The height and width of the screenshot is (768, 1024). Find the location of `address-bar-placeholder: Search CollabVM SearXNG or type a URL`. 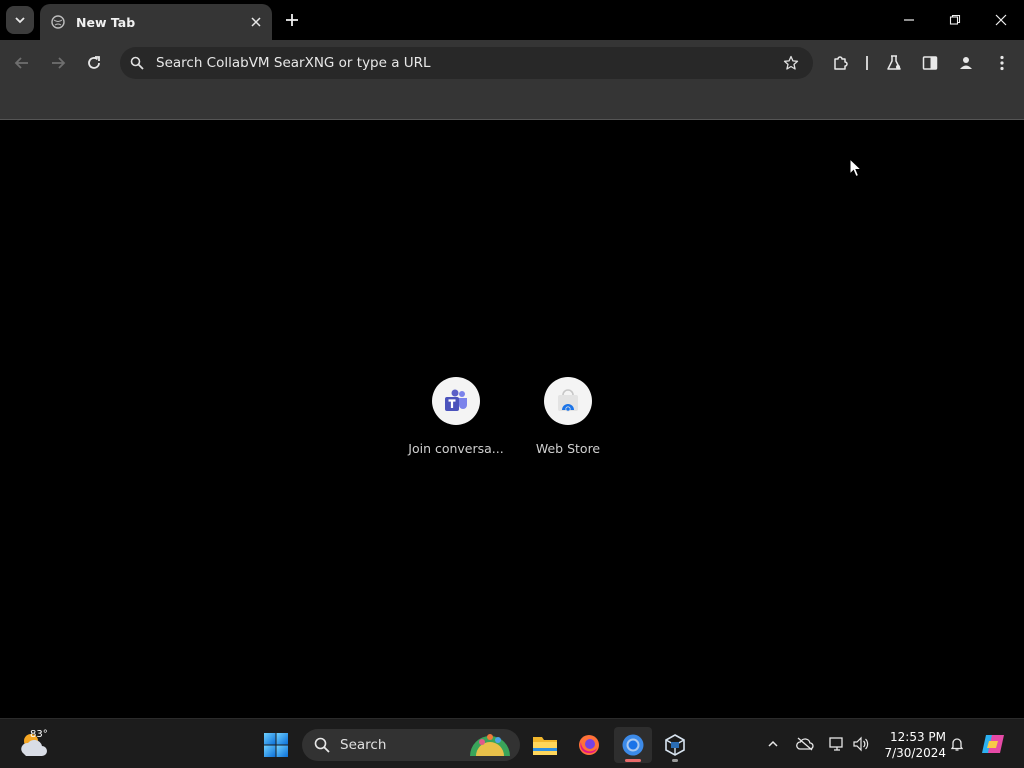

address-bar-placeholder: Search CollabVM SearXNG or type a URL is located at coordinates (293, 63).